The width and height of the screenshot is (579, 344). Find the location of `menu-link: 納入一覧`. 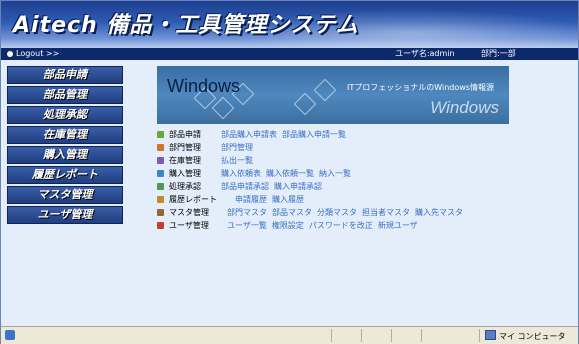

menu-link: 納入一覧 is located at coordinates (335, 173).